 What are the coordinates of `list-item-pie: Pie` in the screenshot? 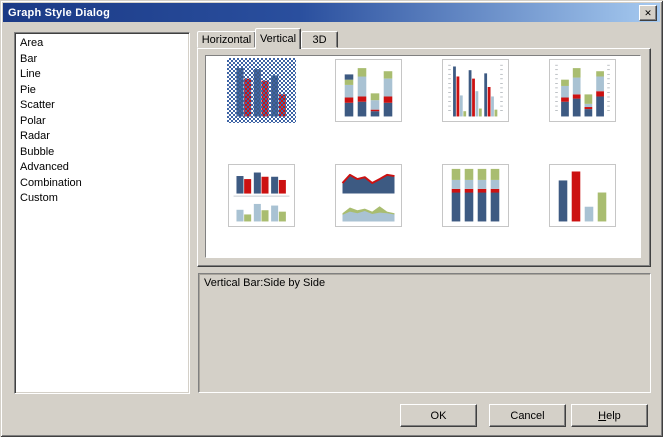 It's located at (102, 91).